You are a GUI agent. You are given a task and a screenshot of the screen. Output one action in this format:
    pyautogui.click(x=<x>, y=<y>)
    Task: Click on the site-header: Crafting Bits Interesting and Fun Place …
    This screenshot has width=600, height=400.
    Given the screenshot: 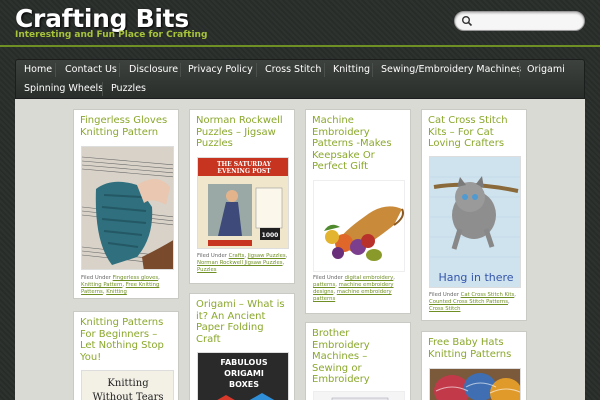 What is the action you would take?
    pyautogui.click(x=300, y=26)
    